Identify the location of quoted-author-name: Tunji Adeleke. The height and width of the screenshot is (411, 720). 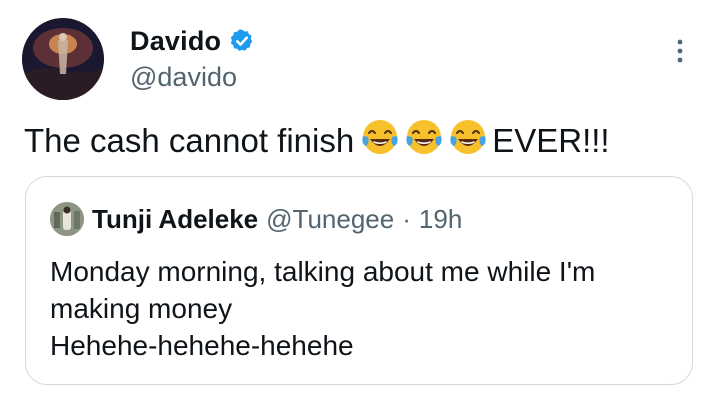
(175, 219).